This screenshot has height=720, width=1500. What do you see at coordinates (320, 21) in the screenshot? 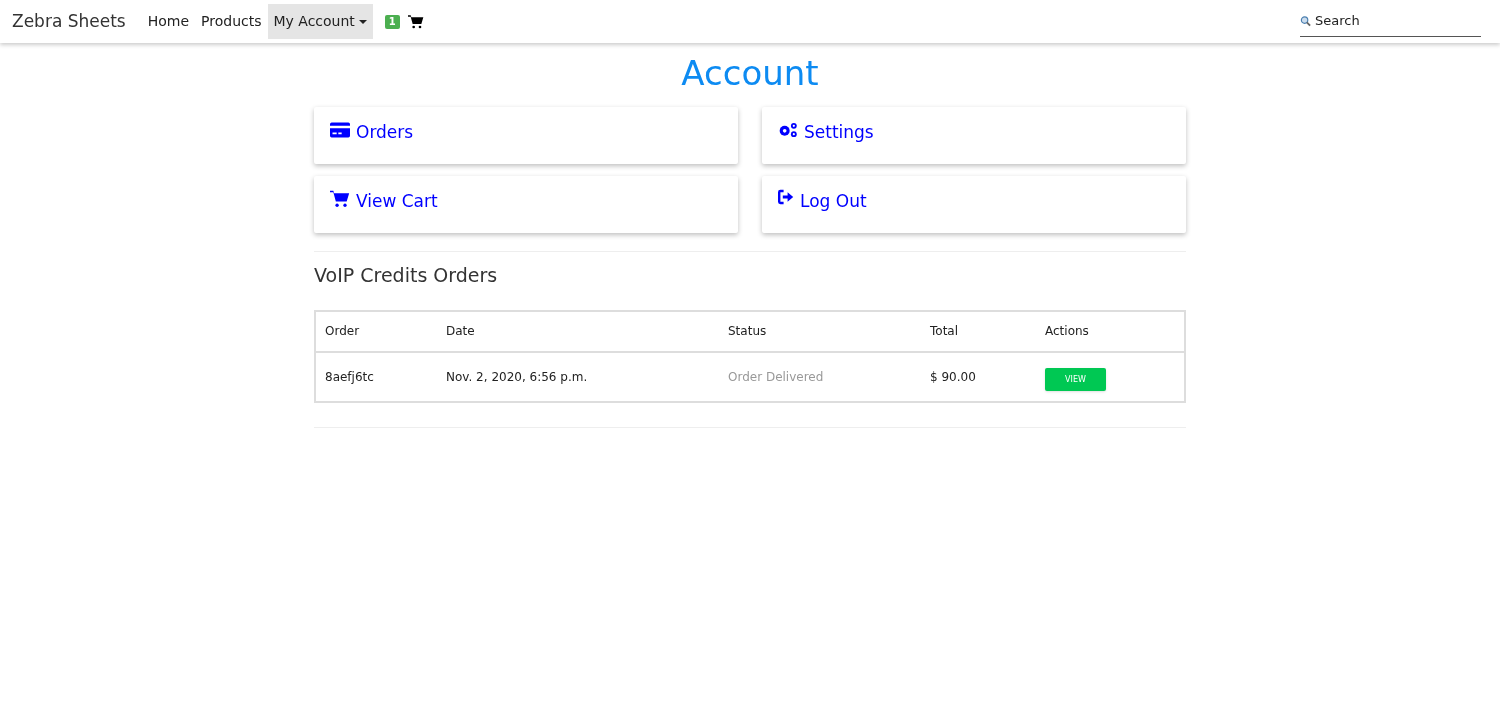
I see `nav-link: My Account` at bounding box center [320, 21].